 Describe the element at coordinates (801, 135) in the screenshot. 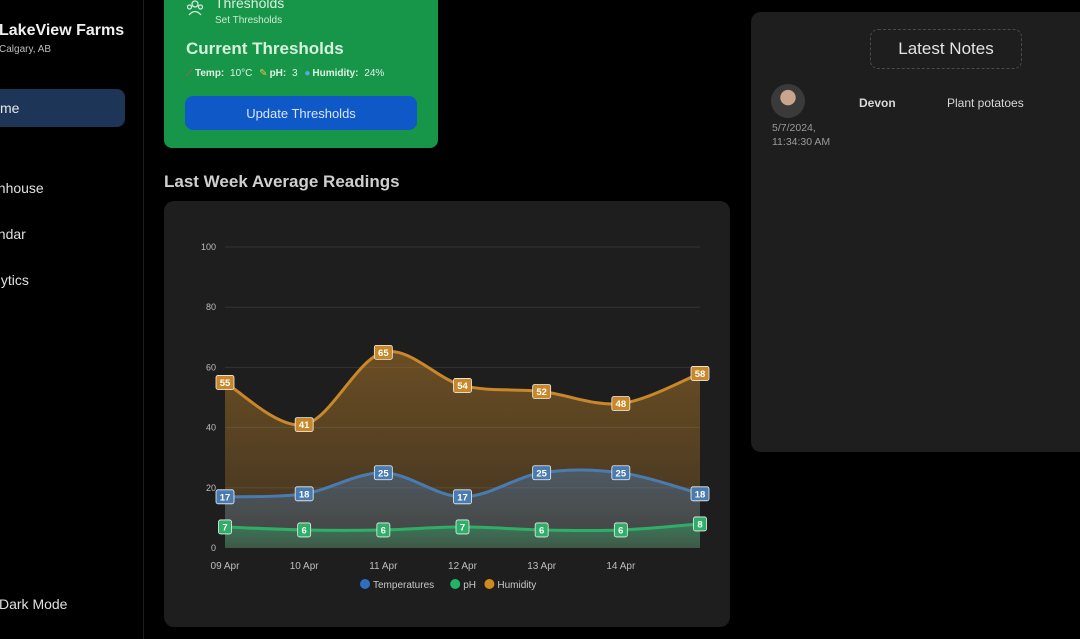

I see `note-timestamp: 5/7/2024, 11:34:30 AM` at that location.